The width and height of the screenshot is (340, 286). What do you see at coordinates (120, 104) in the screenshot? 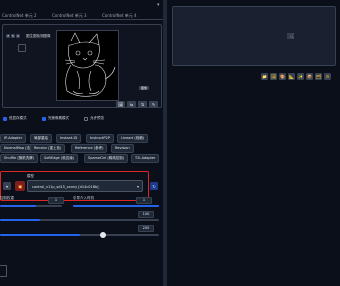
I see `image-icon: 🖼` at bounding box center [120, 104].